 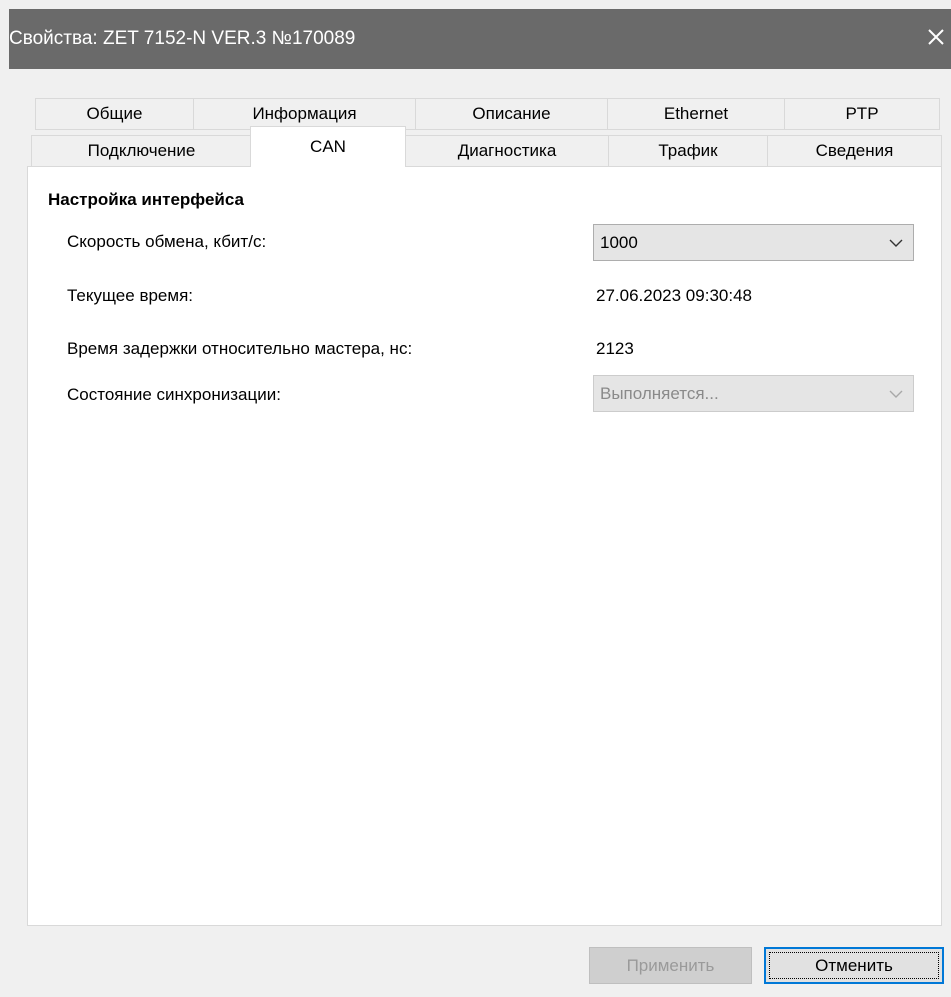 What do you see at coordinates (753, 242) in the screenshot?
I see `exchange-speed-combobox: 1000` at bounding box center [753, 242].